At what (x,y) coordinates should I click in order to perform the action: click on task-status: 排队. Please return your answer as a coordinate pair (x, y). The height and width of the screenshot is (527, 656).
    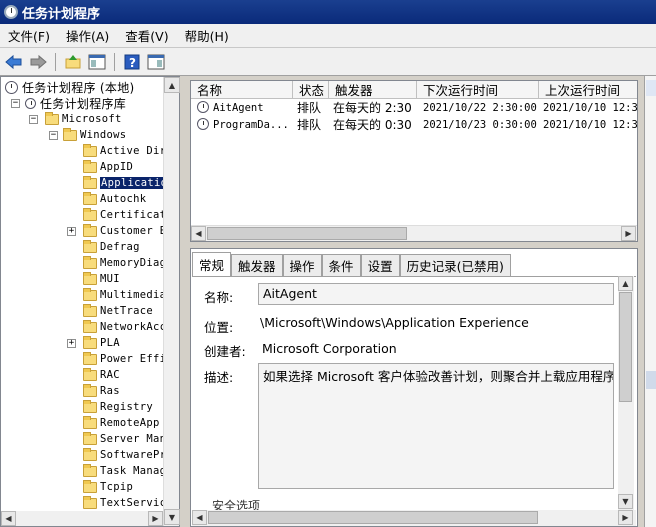
    Looking at the image, I should click on (309, 108).